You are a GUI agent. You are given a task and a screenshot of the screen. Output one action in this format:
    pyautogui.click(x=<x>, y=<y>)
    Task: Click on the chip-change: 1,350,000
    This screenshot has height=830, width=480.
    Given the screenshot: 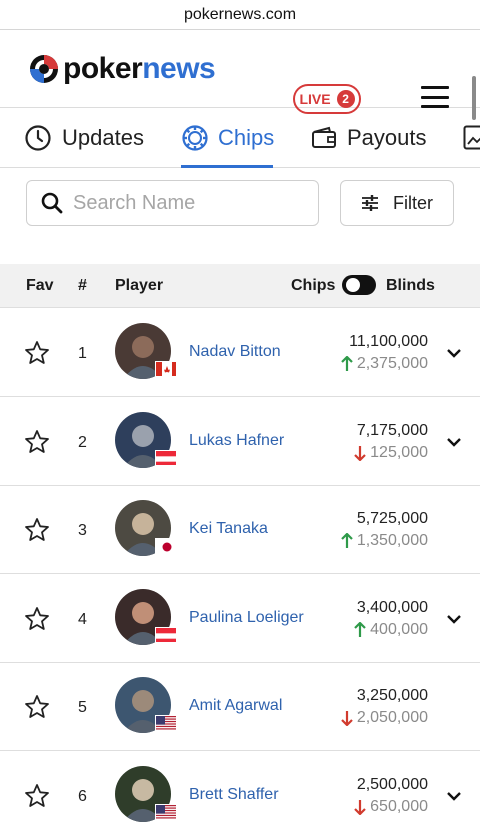 What is the action you would take?
    pyautogui.click(x=384, y=541)
    